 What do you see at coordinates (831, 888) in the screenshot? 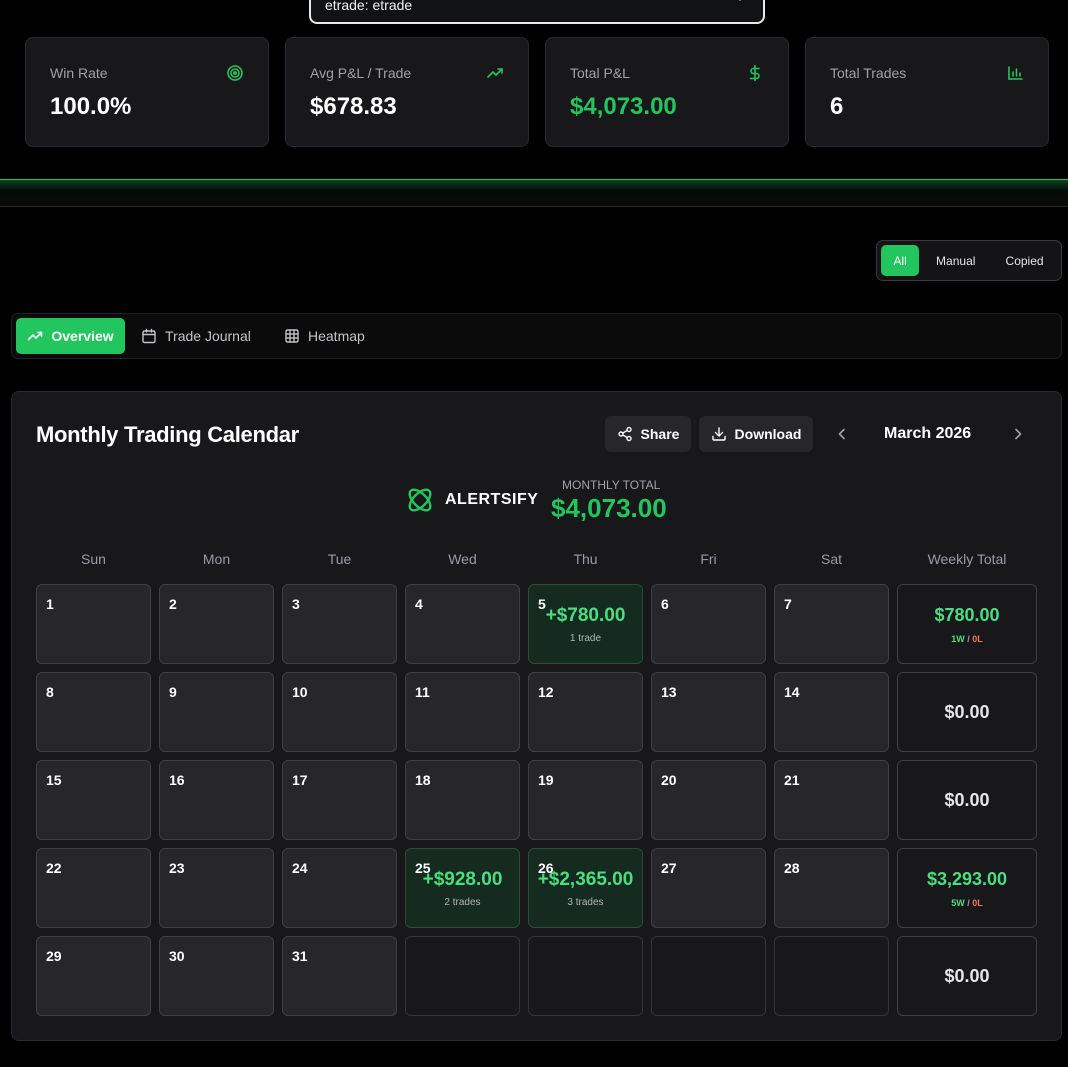
I see `calendar-day: 28` at bounding box center [831, 888].